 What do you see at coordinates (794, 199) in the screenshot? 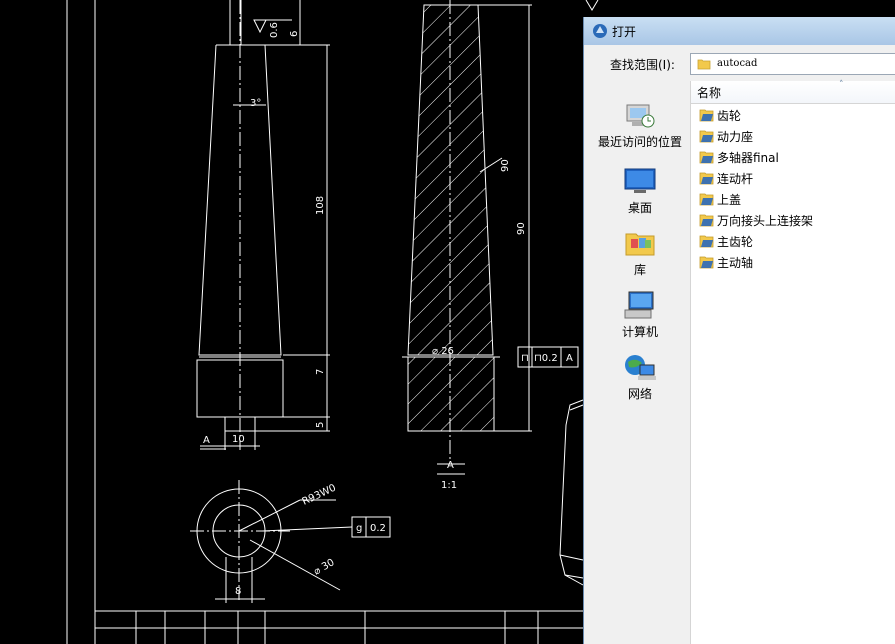
I see `file-item: 上盖` at bounding box center [794, 199].